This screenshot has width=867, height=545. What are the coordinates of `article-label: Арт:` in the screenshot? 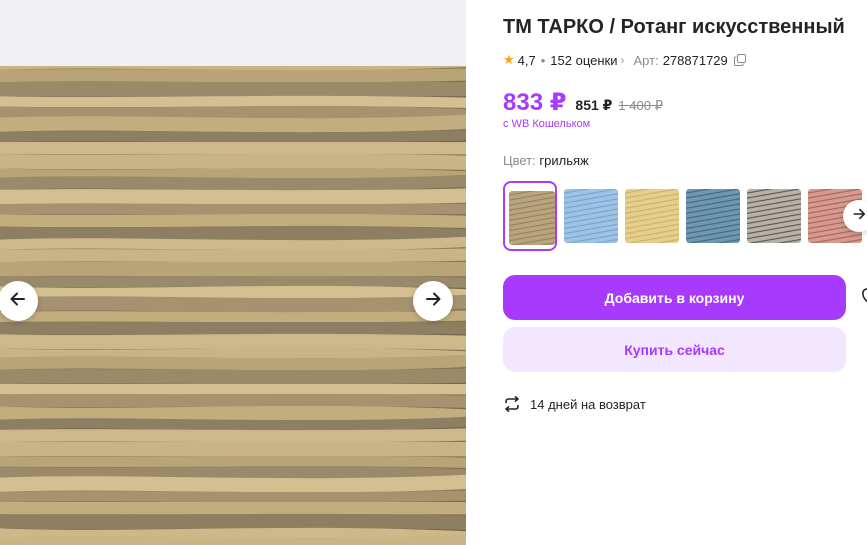 It's located at (646, 60).